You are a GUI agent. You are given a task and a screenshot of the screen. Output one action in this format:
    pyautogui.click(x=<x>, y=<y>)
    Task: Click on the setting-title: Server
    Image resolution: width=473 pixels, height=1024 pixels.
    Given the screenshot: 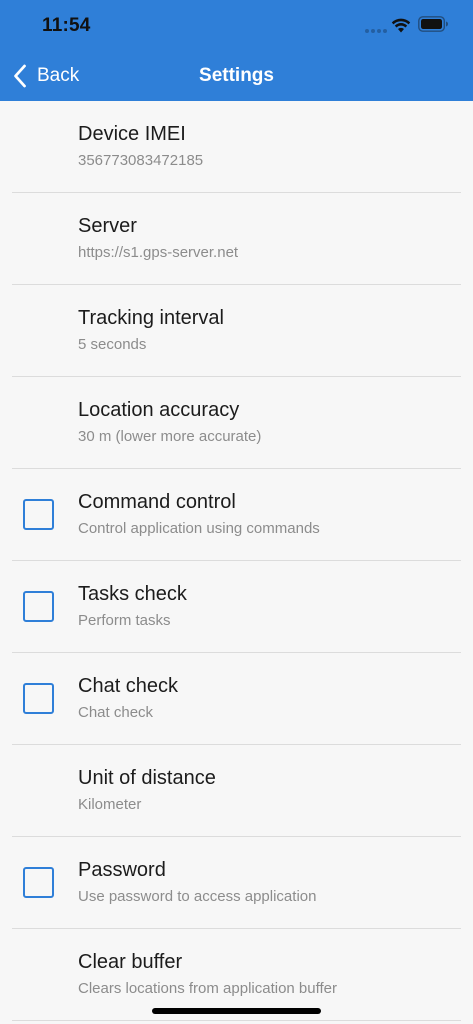 What is the action you would take?
    pyautogui.click(x=107, y=226)
    